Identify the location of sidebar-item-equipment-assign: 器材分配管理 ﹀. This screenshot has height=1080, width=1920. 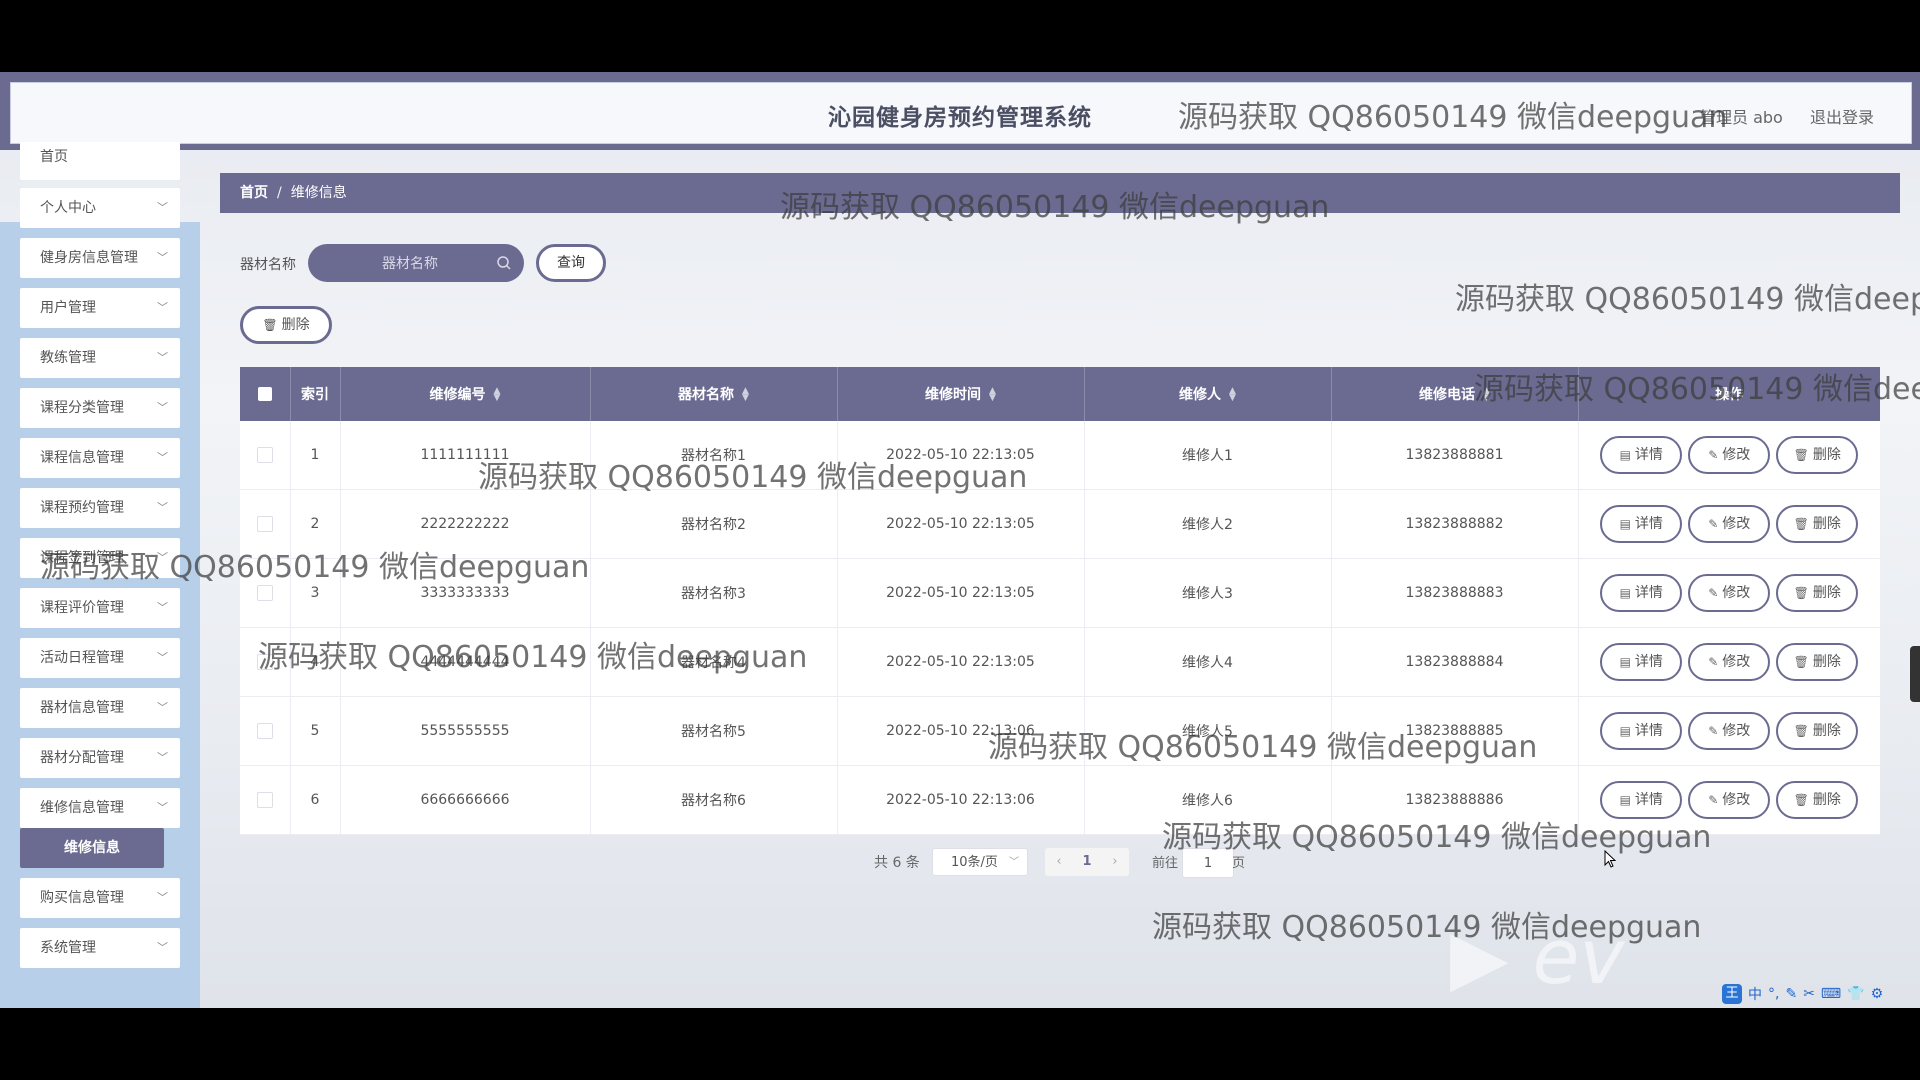
(100, 758).